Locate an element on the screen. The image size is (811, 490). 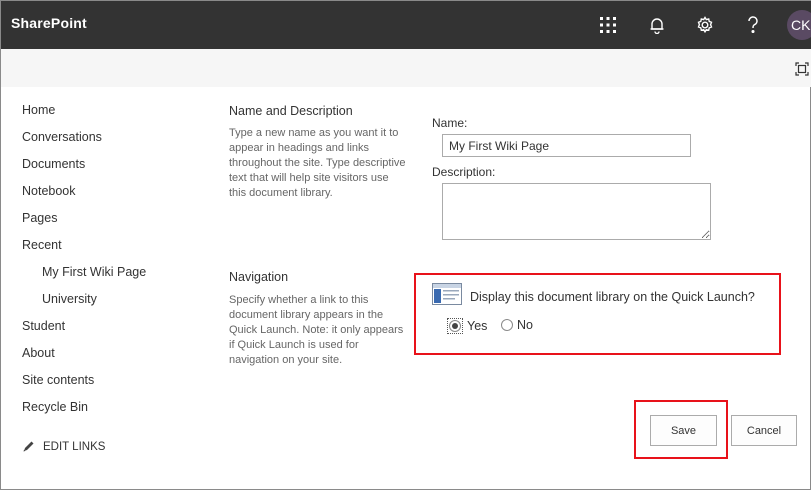
edit-links-button: EDIT LINKS is located at coordinates (63, 446).